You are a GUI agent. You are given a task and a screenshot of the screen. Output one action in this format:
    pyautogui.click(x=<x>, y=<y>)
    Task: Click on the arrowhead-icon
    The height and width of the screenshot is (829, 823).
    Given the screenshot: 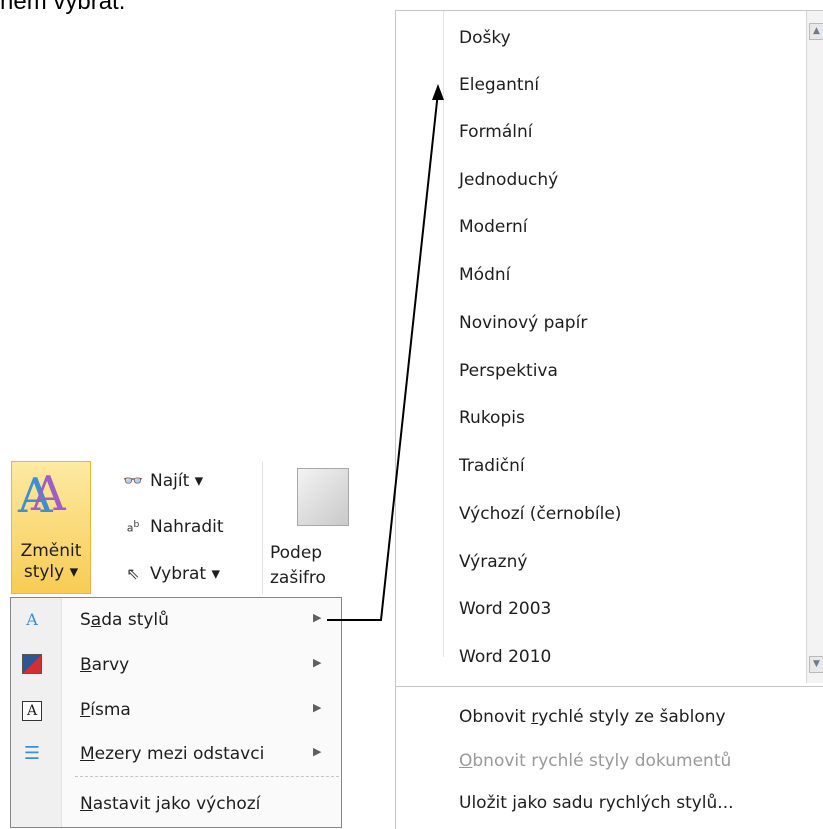 What is the action you would take?
    pyautogui.click(x=438, y=92)
    